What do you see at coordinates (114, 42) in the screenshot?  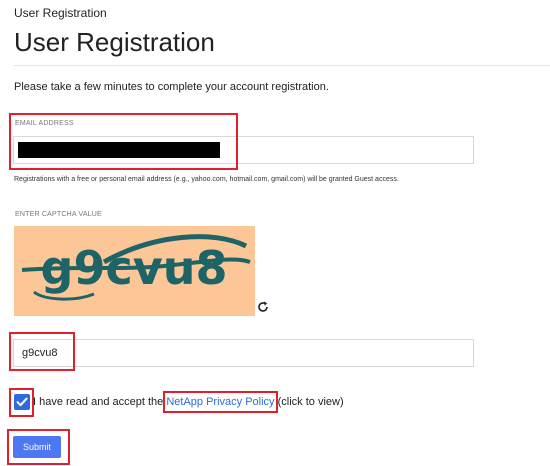 I see `page-title: User Registration` at bounding box center [114, 42].